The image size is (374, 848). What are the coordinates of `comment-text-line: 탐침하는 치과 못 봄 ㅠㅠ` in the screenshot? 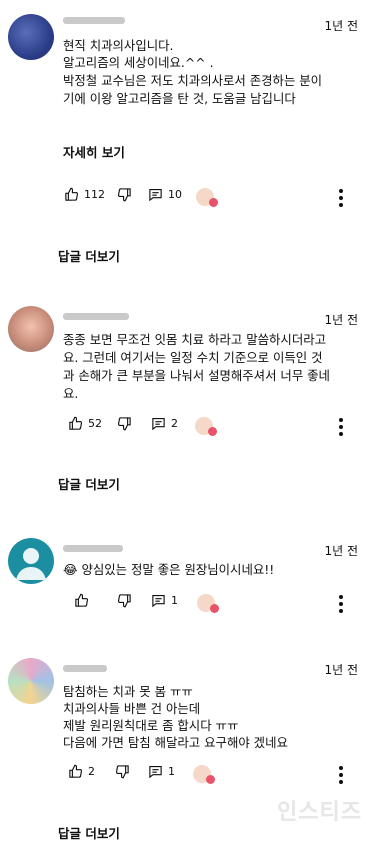 It's located at (128, 691).